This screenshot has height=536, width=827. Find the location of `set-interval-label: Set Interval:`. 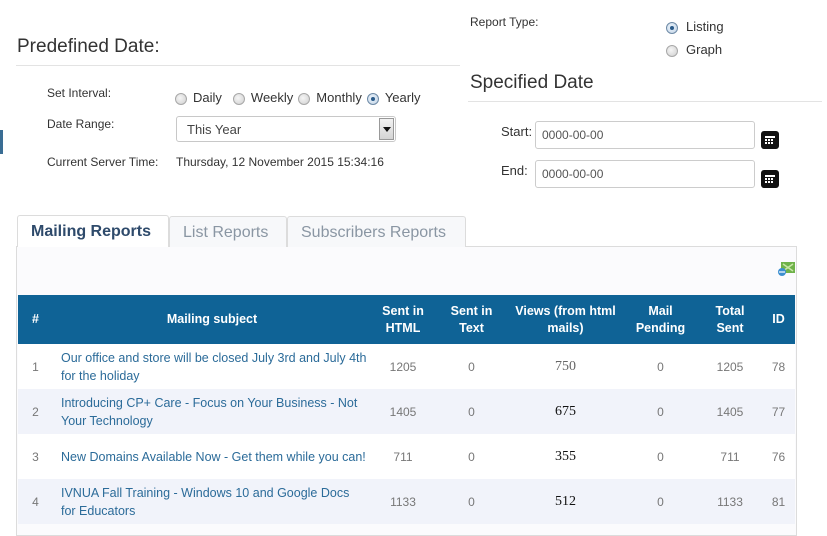

set-interval-label: Set Interval: is located at coordinates (79, 93).